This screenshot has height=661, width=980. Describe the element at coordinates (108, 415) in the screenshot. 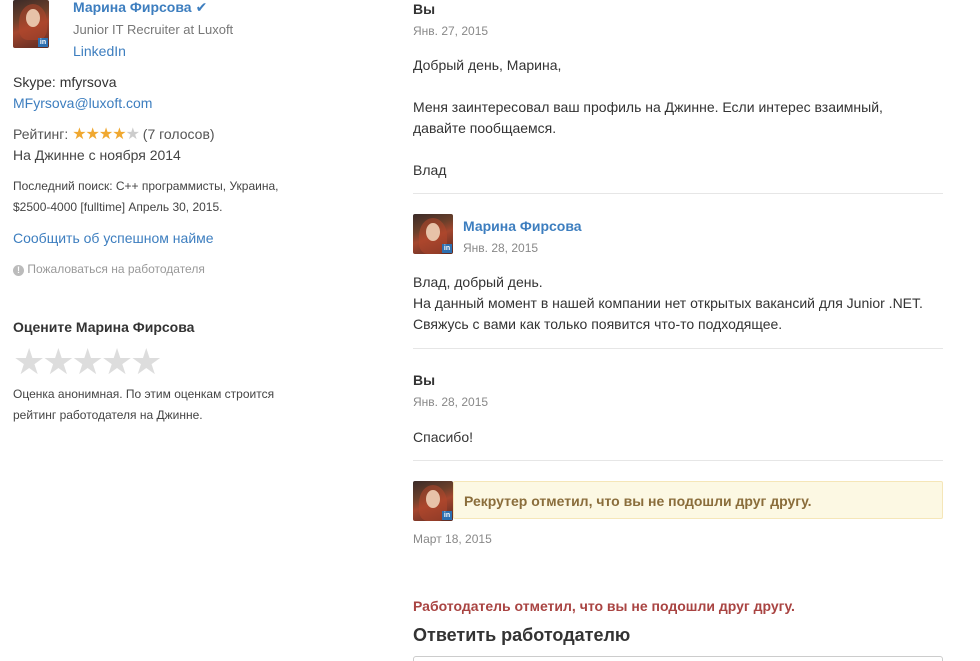

I see `rate-note-line-2: рейтинг работодателя на Джинне.` at that location.